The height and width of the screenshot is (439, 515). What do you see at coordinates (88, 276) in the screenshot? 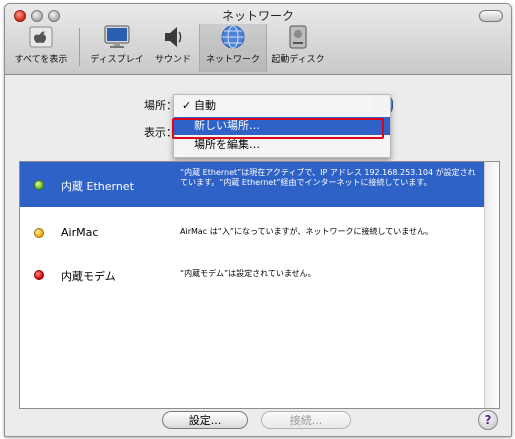
I see `service-name: 内蔵モデム` at bounding box center [88, 276].